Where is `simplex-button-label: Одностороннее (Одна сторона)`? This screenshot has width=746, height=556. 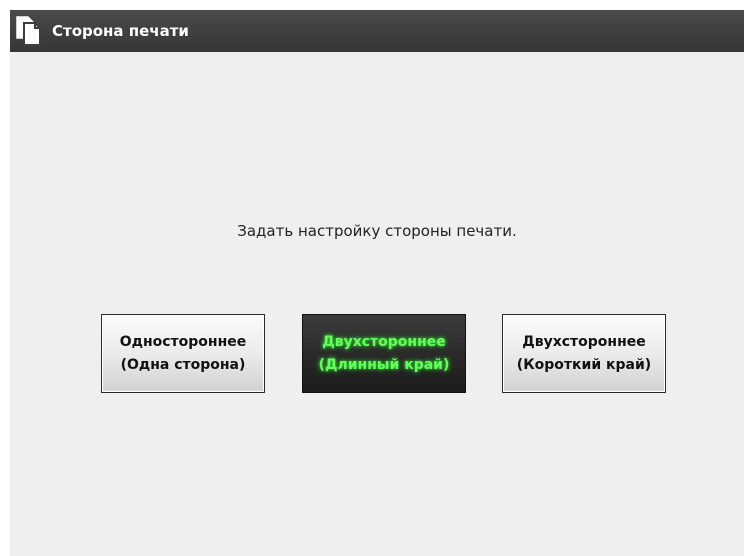
simplex-button-label: Одностороннее (Одна сторона) is located at coordinates (183, 353).